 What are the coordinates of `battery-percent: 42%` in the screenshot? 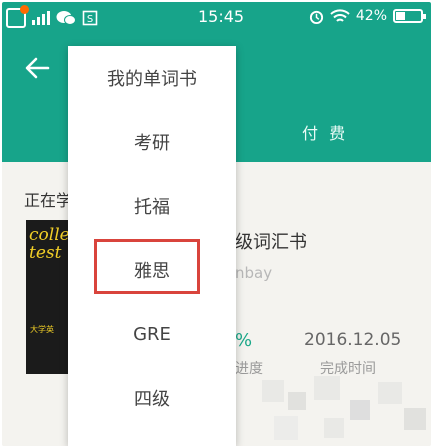 It's located at (371, 16).